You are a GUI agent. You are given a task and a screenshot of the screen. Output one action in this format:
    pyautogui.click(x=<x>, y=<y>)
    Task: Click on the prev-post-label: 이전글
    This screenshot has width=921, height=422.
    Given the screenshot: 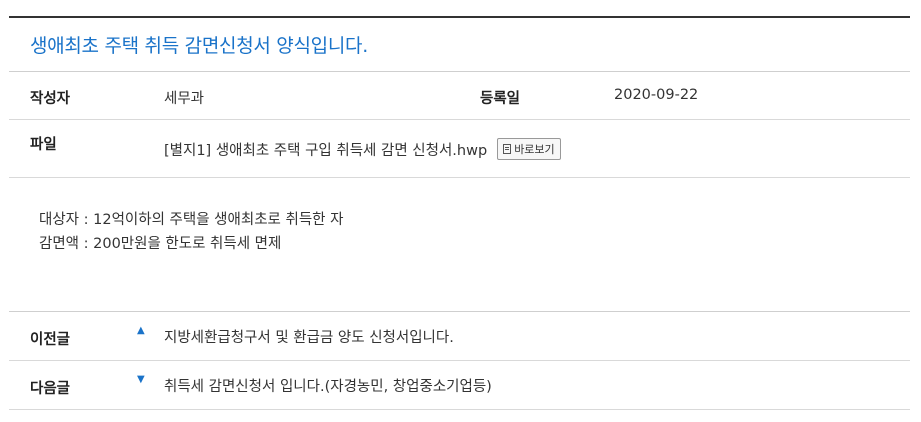 What is the action you would take?
    pyautogui.click(x=50, y=340)
    